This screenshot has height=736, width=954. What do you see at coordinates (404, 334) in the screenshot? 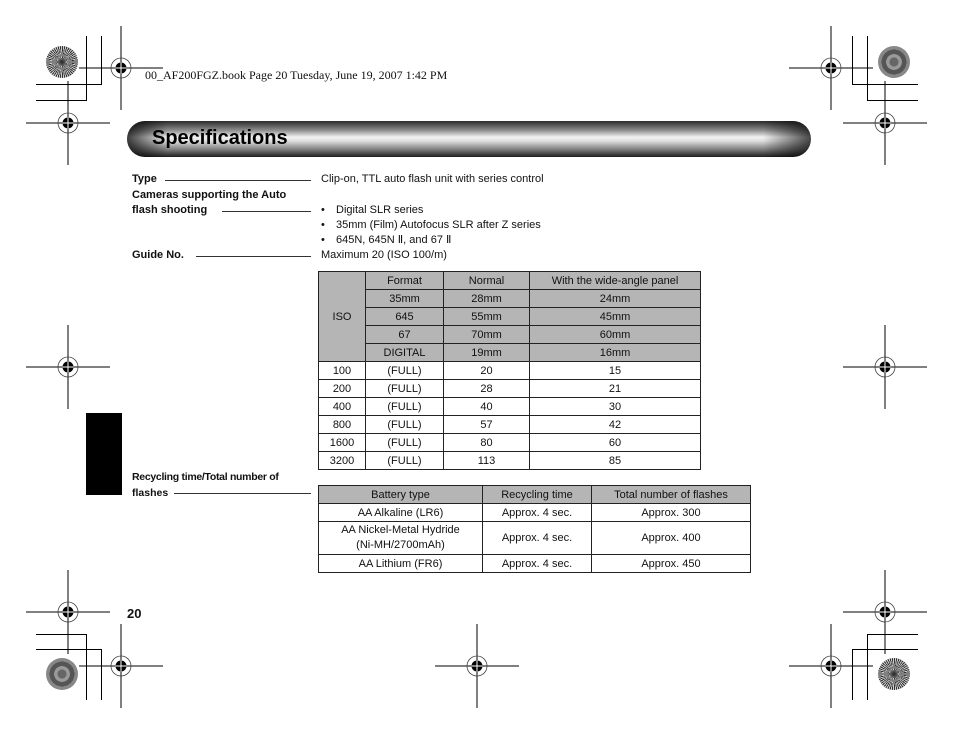
I see `table-cell: 67` at bounding box center [404, 334].